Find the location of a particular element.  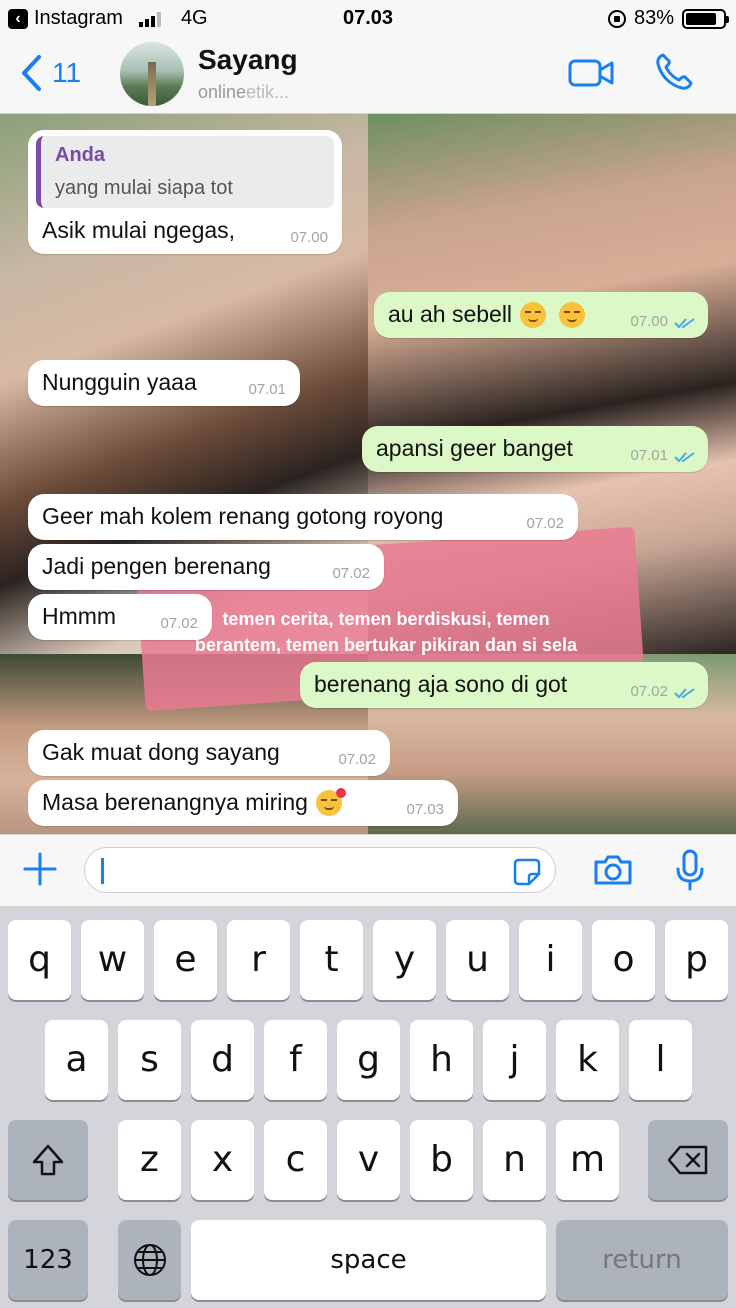

status-right: 83% is located at coordinates (668, 18).